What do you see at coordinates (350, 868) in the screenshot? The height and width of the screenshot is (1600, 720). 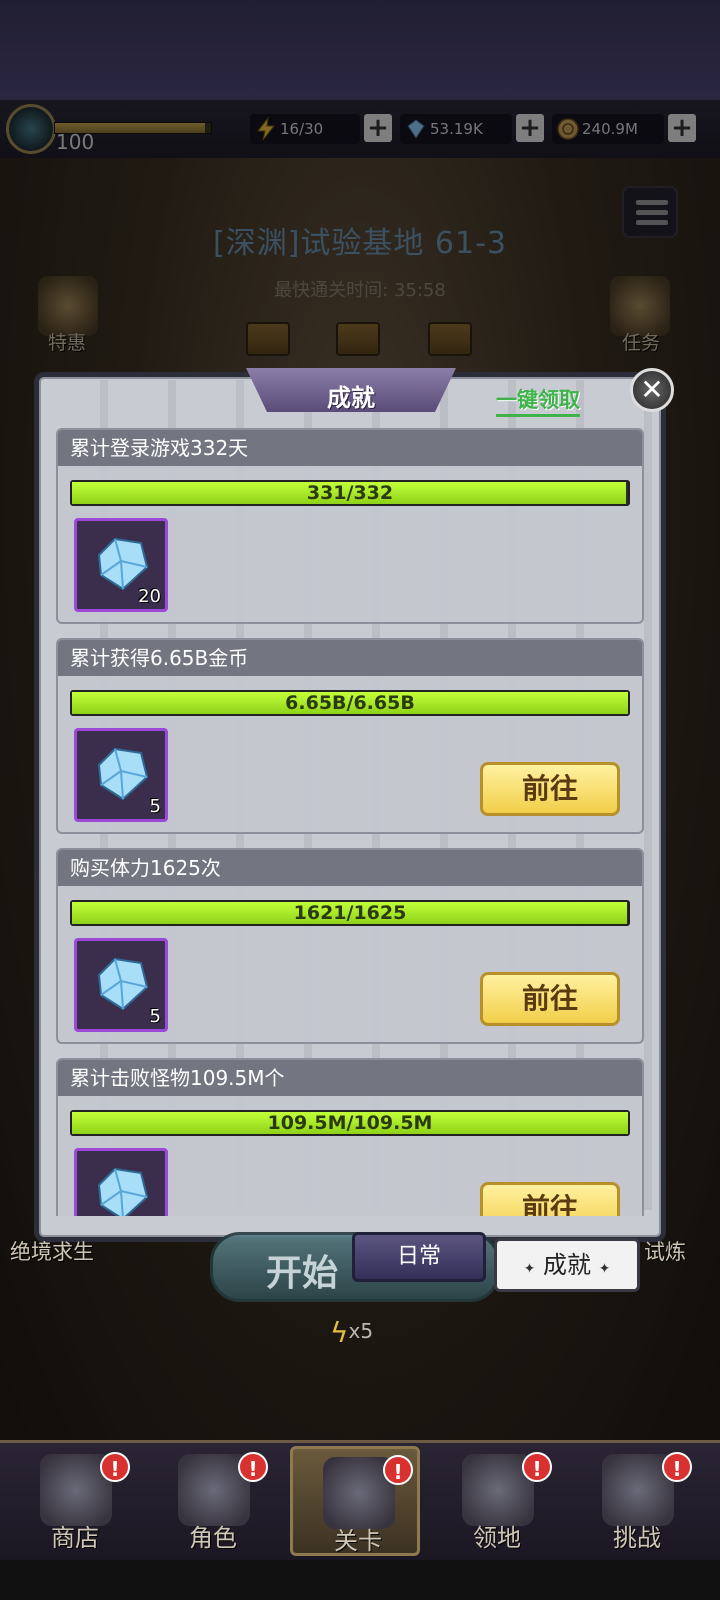 I see `achievement-title: 购买体力1625次` at bounding box center [350, 868].